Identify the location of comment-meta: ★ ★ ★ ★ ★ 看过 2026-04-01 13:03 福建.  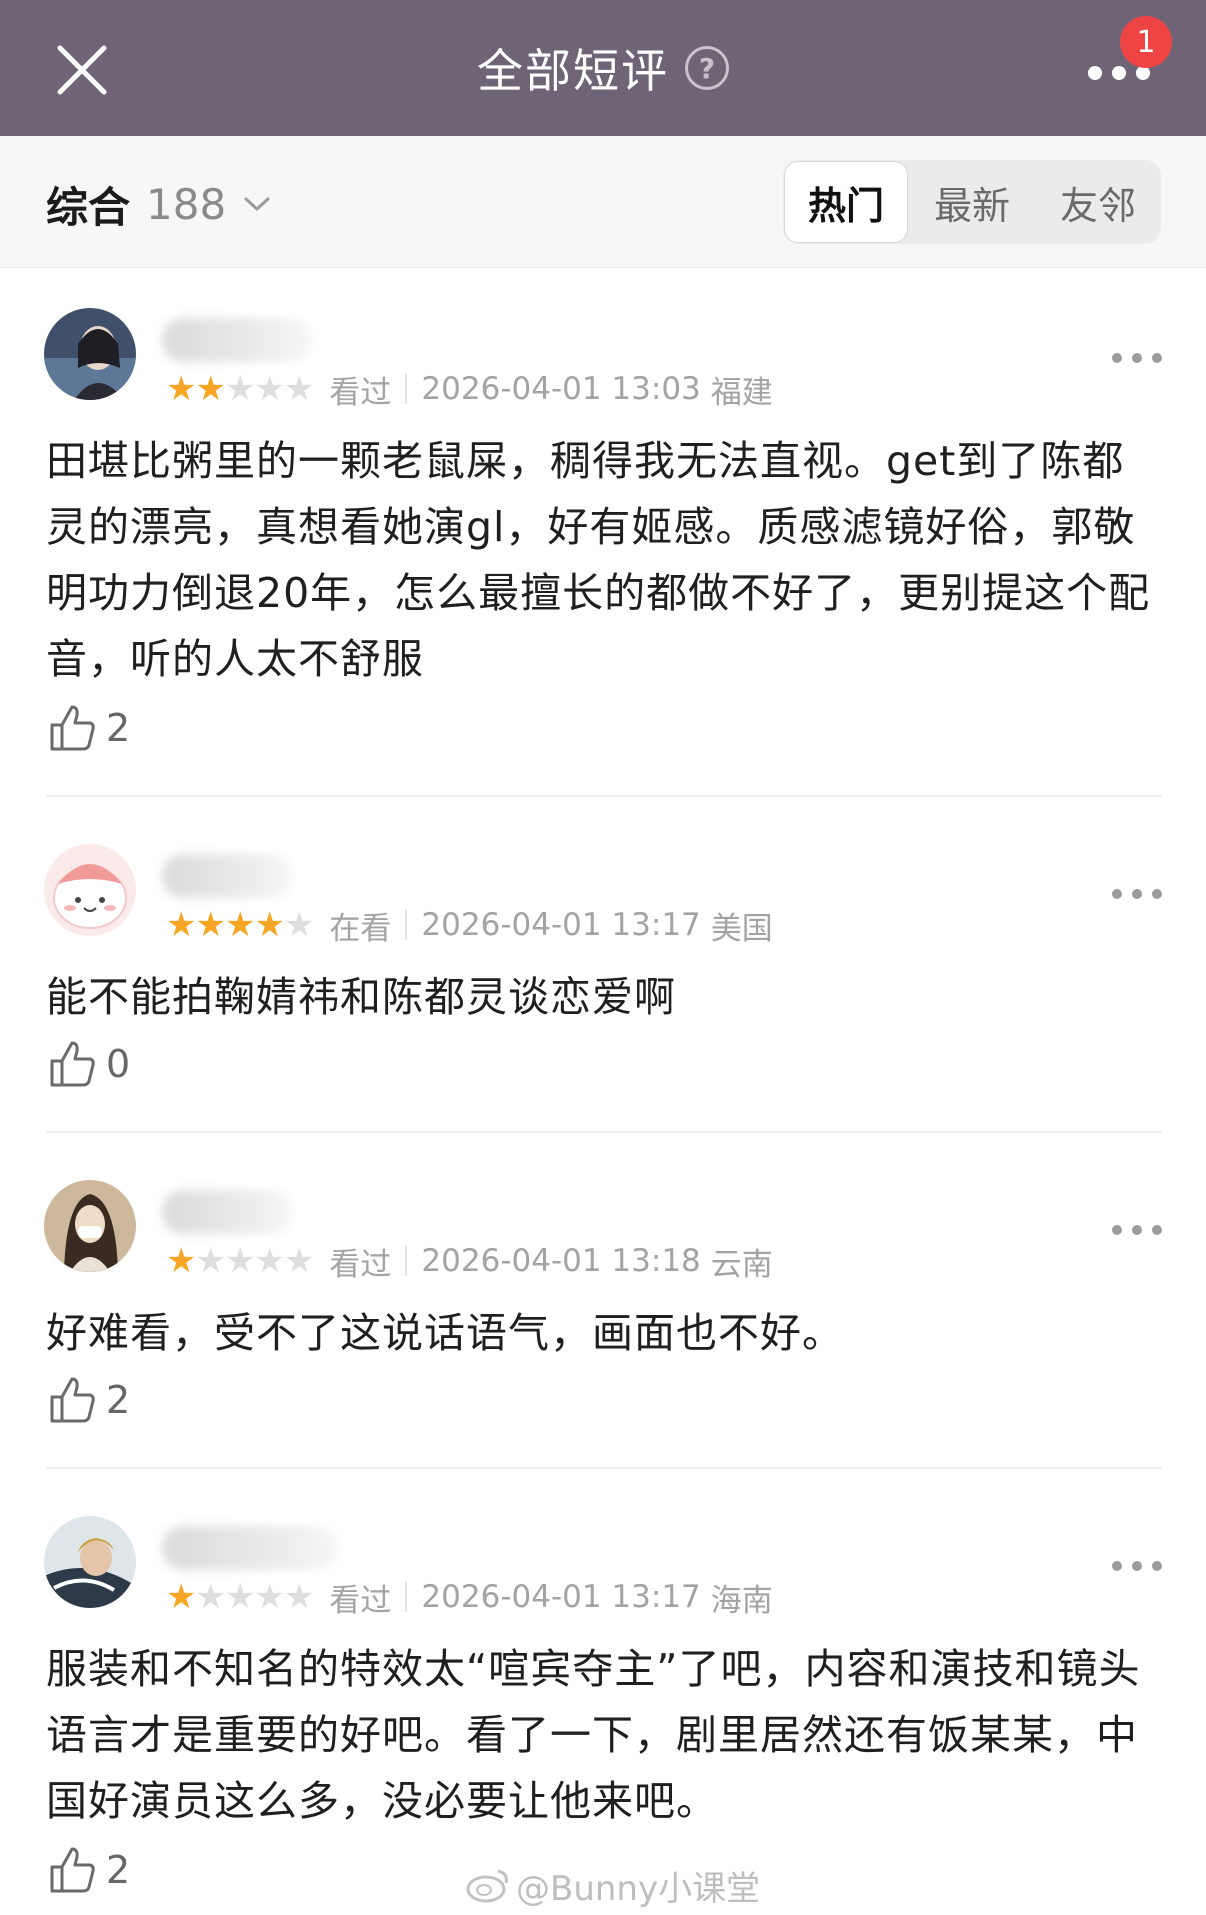
(469, 389).